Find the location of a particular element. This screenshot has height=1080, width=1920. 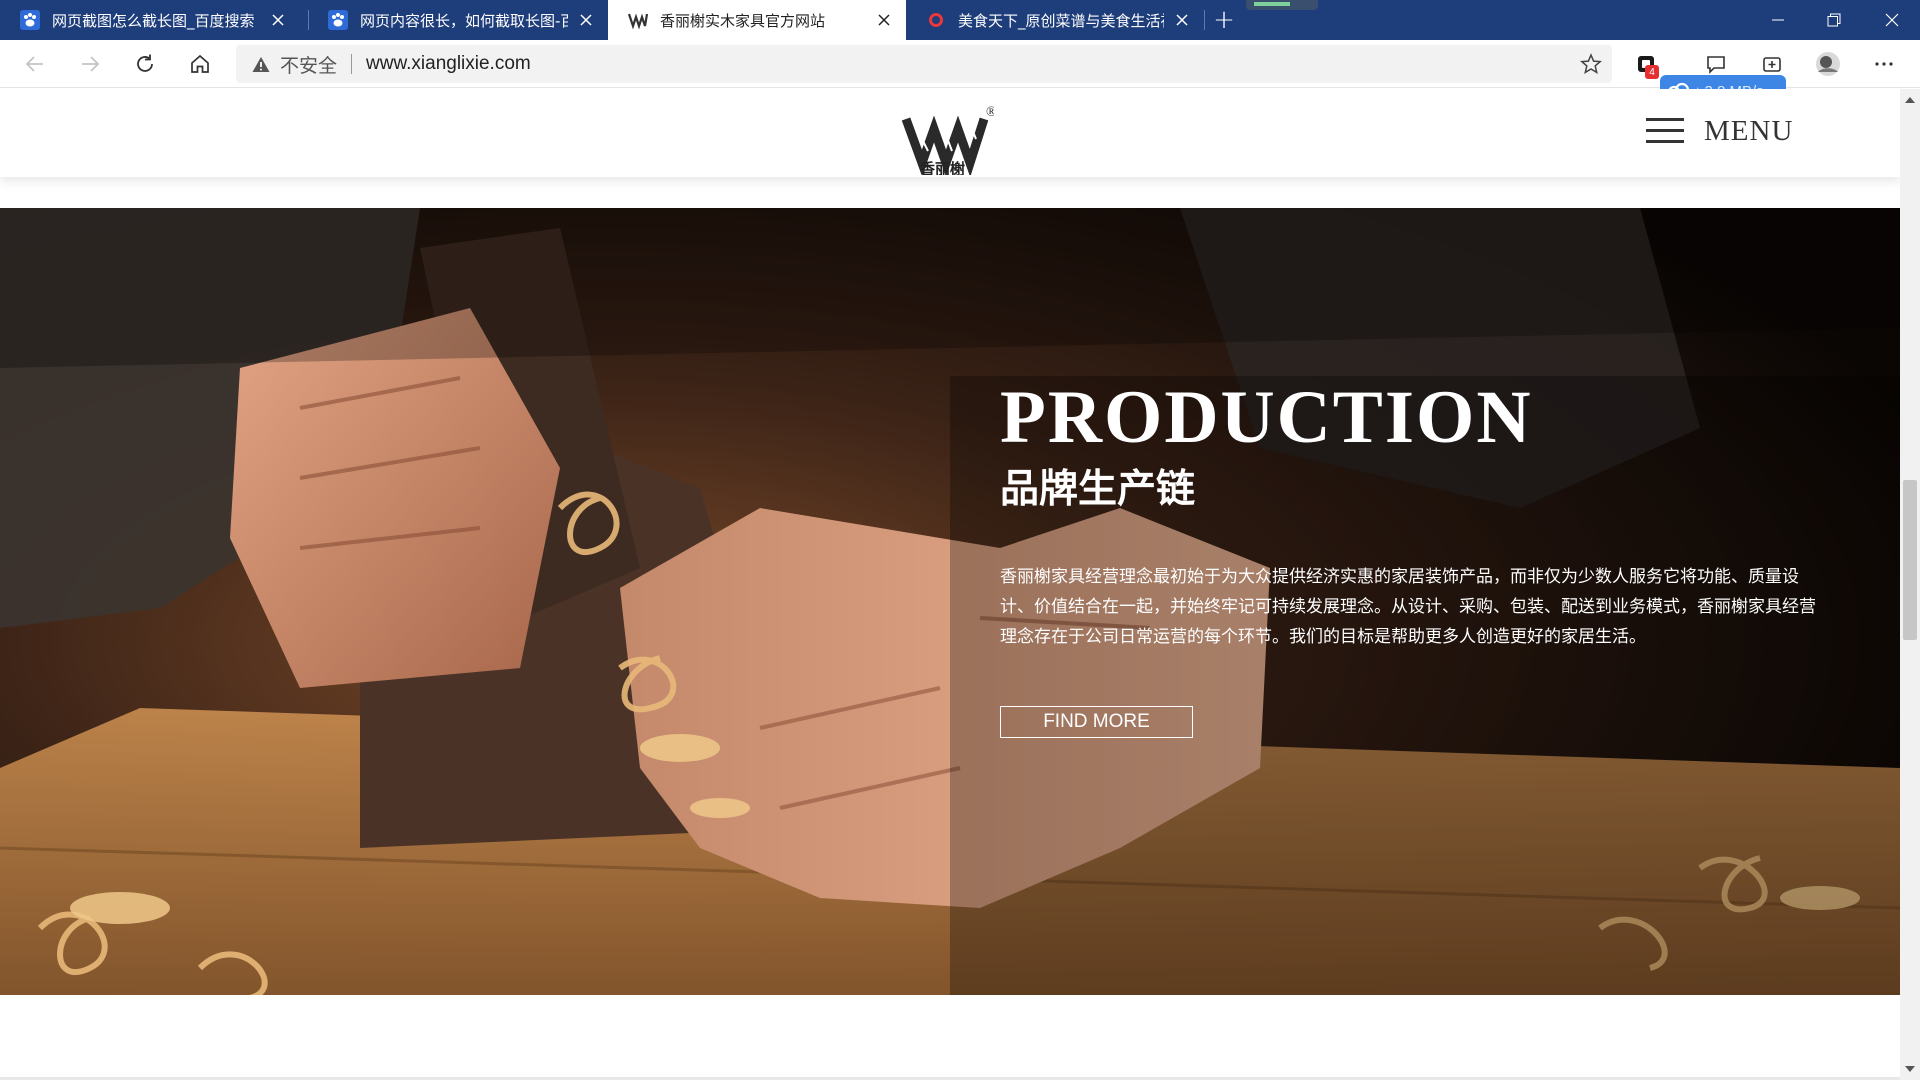

forward-arrow-icon is located at coordinates (91, 64).